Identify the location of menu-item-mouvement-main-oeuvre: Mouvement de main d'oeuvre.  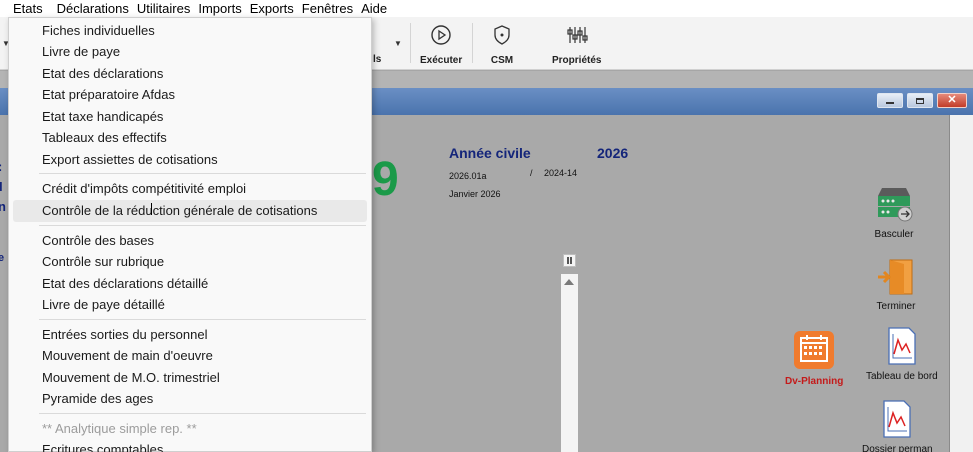
(127, 356).